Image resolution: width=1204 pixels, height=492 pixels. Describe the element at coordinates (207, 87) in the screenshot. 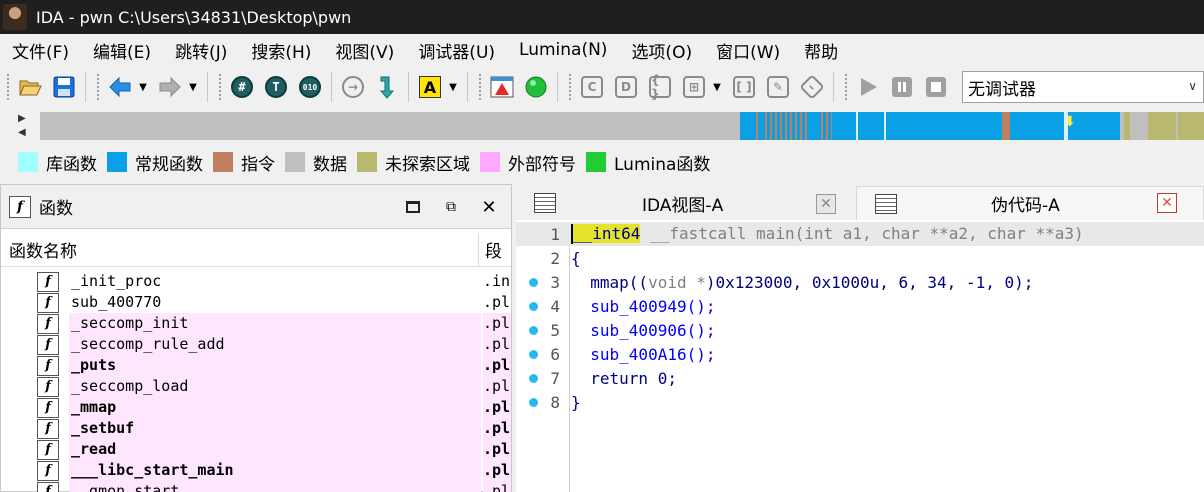

I see `toolbar-separator` at that location.